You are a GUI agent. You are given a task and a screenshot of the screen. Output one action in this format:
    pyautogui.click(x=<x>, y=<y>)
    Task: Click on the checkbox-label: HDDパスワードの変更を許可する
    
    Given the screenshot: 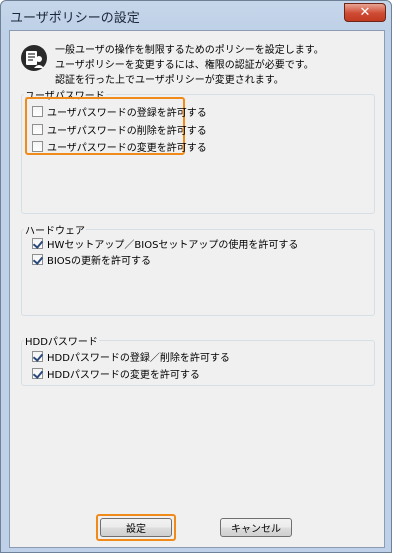 What is the action you would take?
    pyautogui.click(x=123, y=375)
    